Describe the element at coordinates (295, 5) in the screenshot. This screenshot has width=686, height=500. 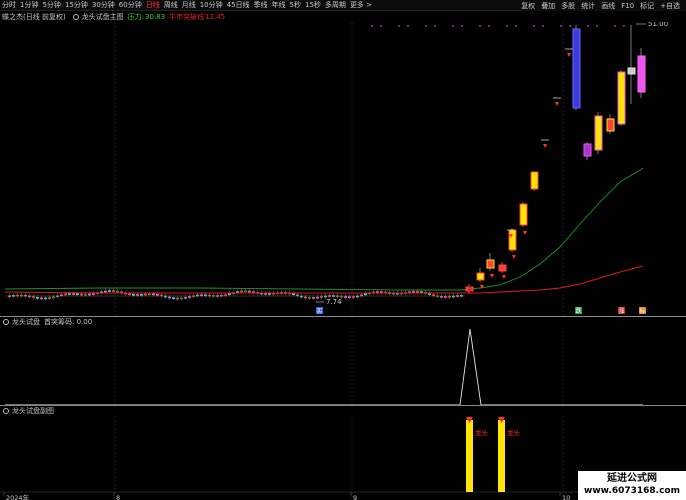
I see `period-tab: 5秒` at that location.